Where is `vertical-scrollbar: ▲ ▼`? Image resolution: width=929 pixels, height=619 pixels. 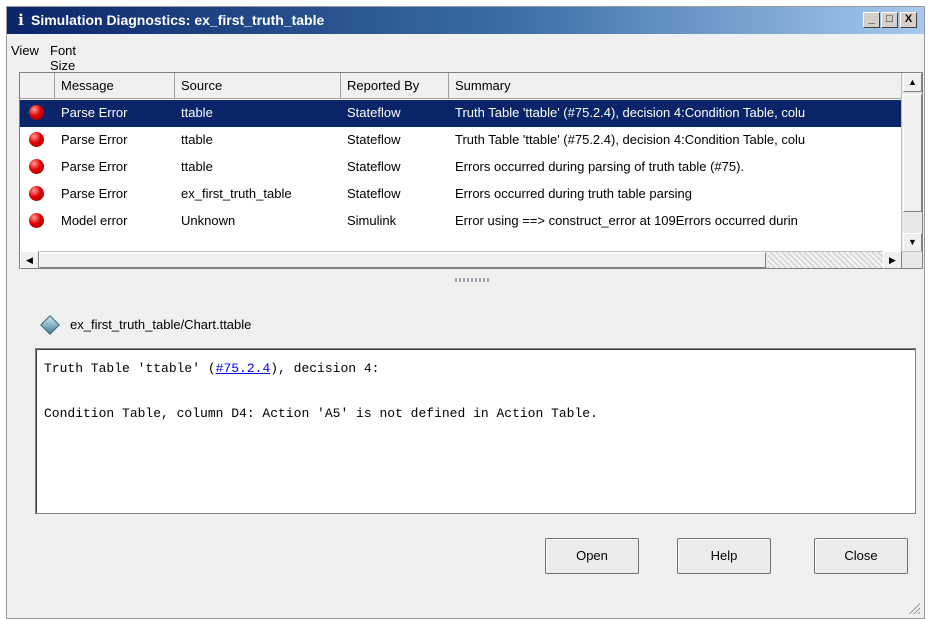
vertical-scrollbar: ▲ ▼ is located at coordinates (911, 163).